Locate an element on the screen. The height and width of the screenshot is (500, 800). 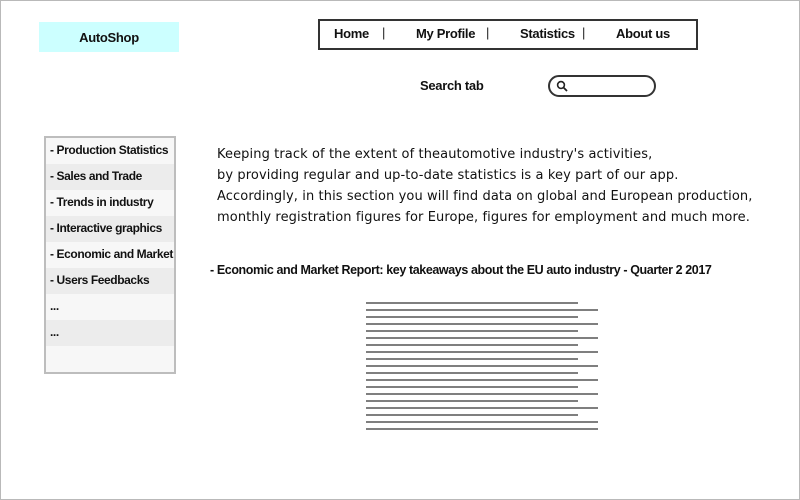
sidebar-item-economic-market-report: - Economic and Market r is located at coordinates (110, 255).